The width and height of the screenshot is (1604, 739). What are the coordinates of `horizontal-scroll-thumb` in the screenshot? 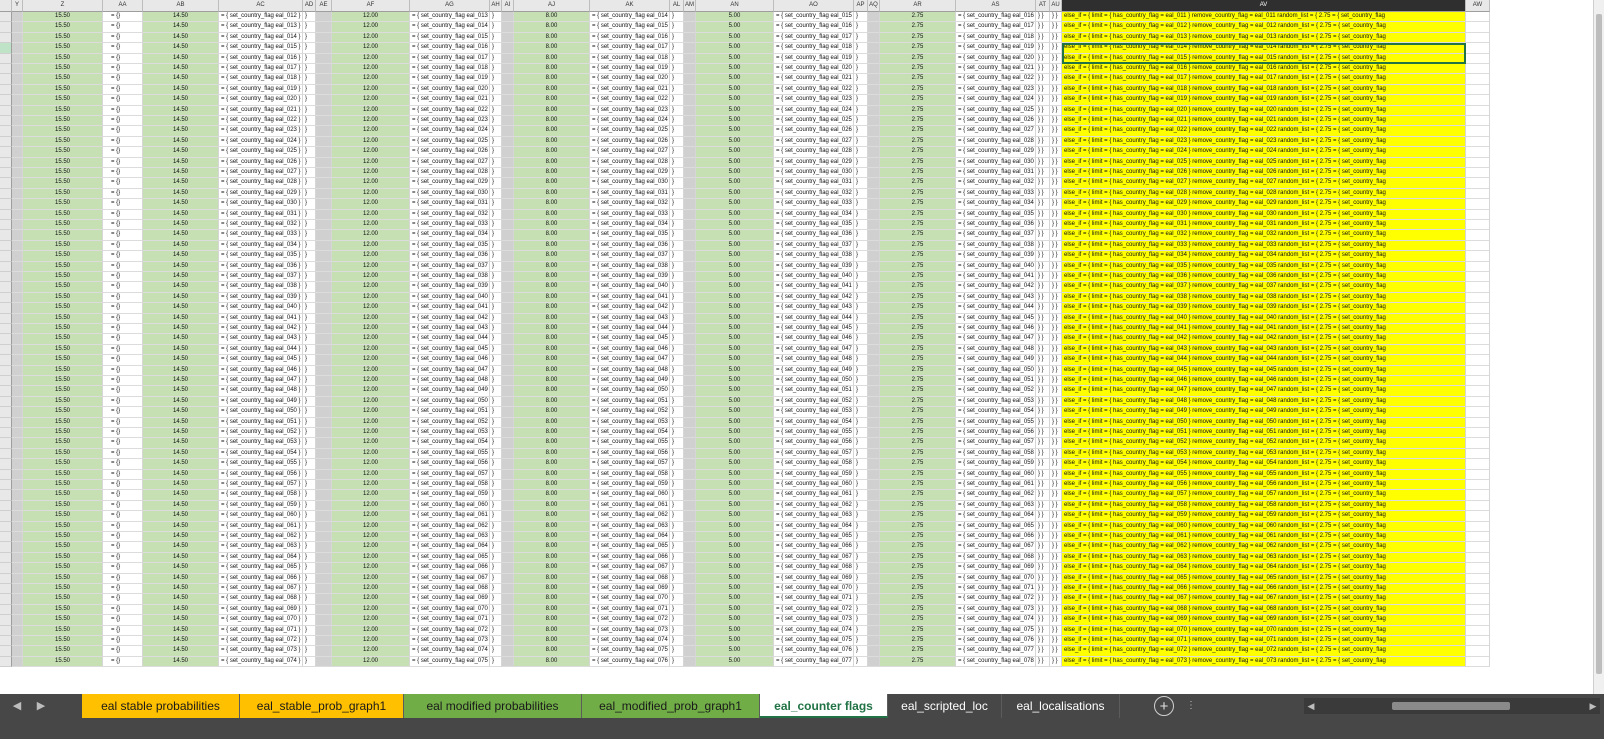 It's located at (1451, 706).